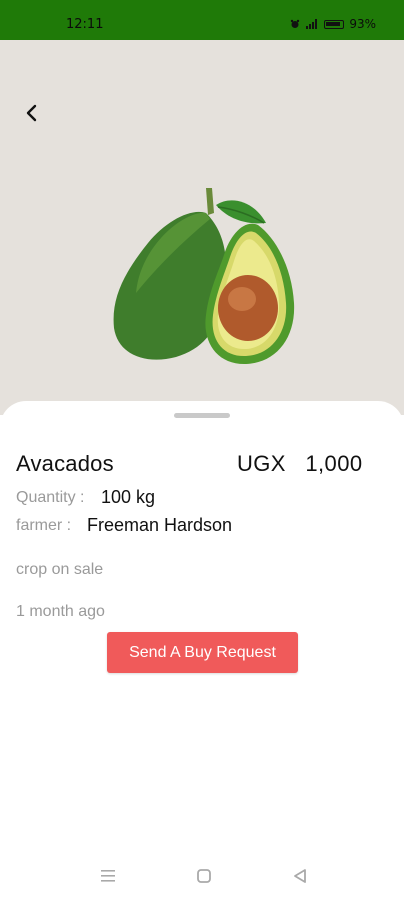  Describe the element at coordinates (60, 611) in the screenshot. I see `posted-time: 1 month ago` at that location.